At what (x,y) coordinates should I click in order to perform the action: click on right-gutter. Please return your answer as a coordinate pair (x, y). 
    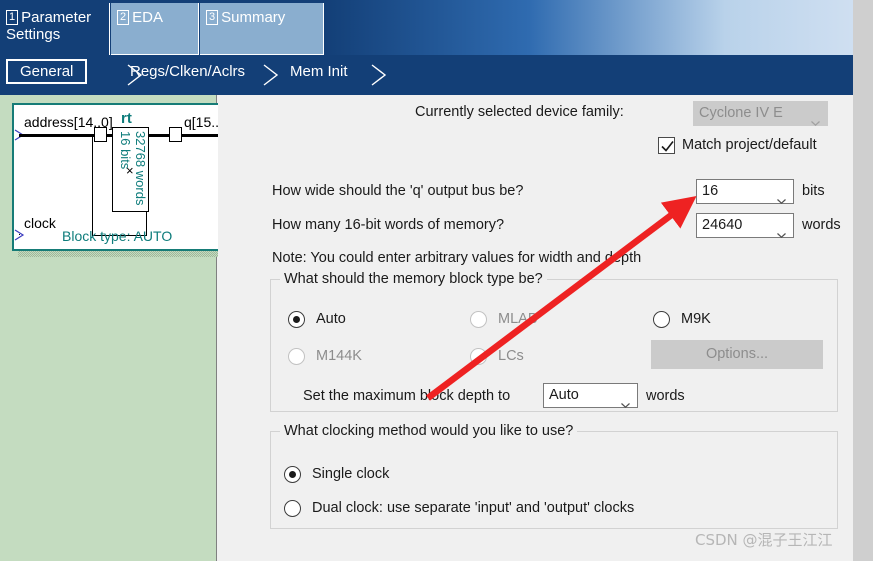
    Looking at the image, I should click on (863, 280).